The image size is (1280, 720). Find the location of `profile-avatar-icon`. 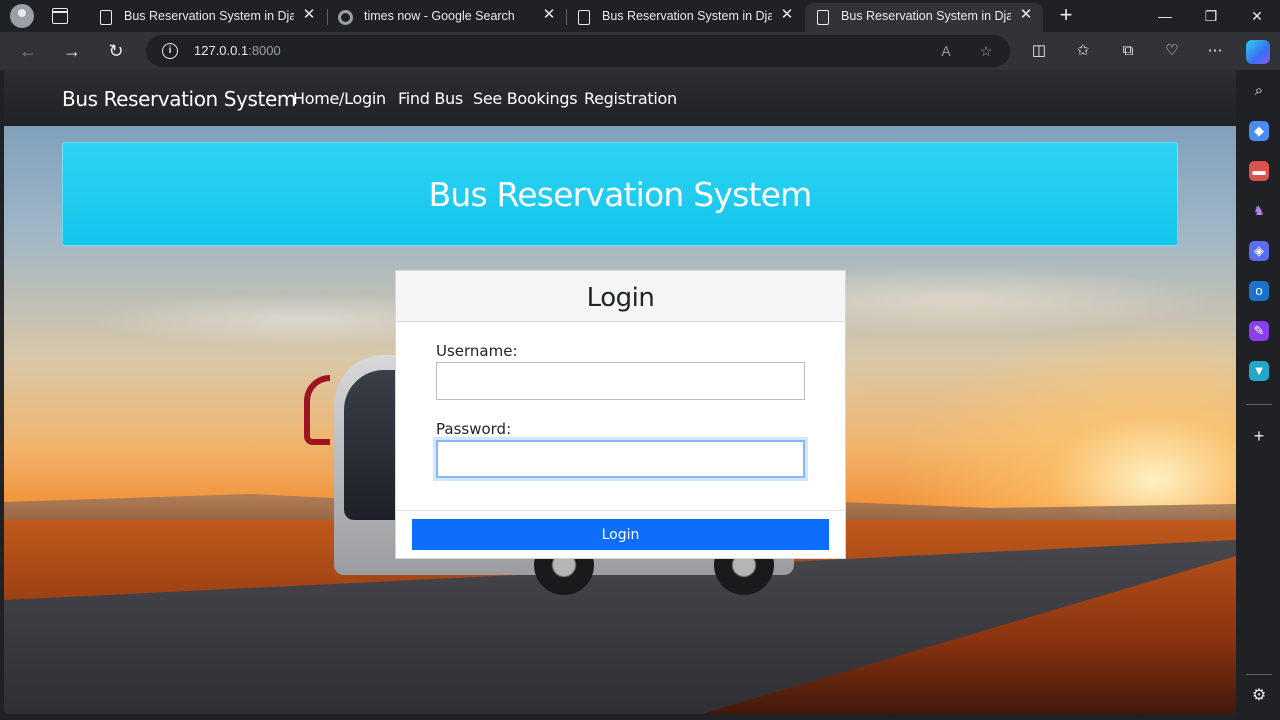

profile-avatar-icon is located at coordinates (22, 16).